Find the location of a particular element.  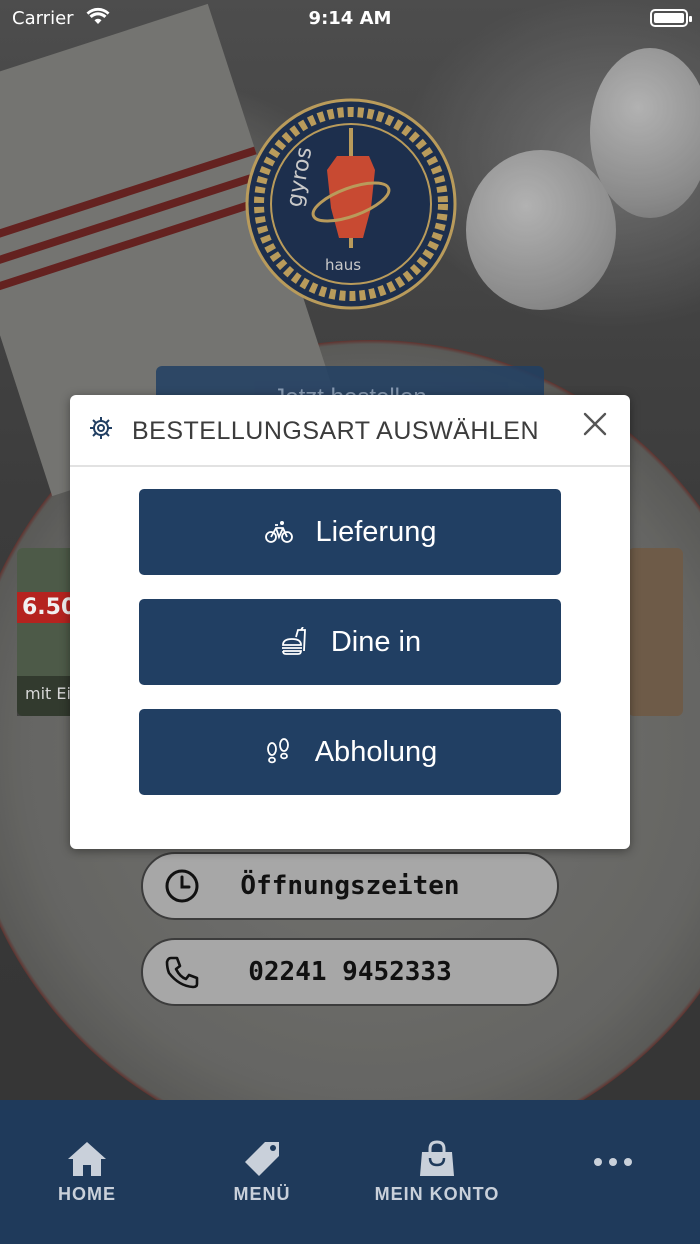

dialog-title: BESTELLUNGSART AUSWÄHLEN is located at coordinates (336, 431).